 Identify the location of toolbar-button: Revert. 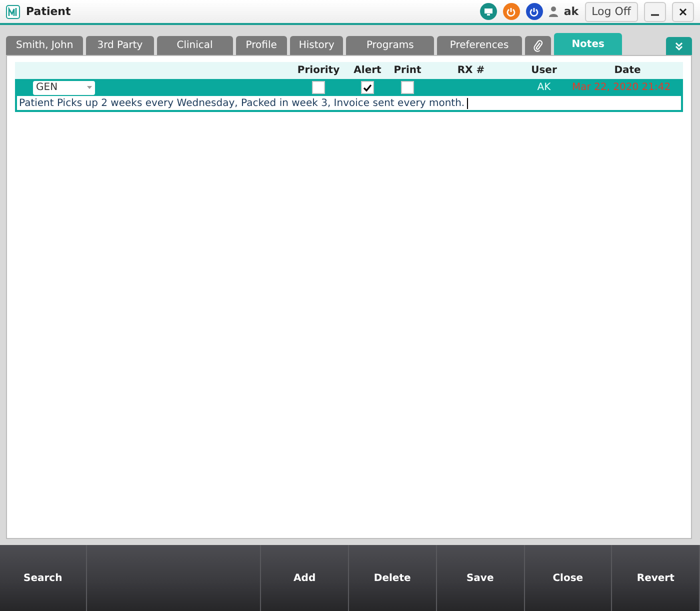
(656, 578).